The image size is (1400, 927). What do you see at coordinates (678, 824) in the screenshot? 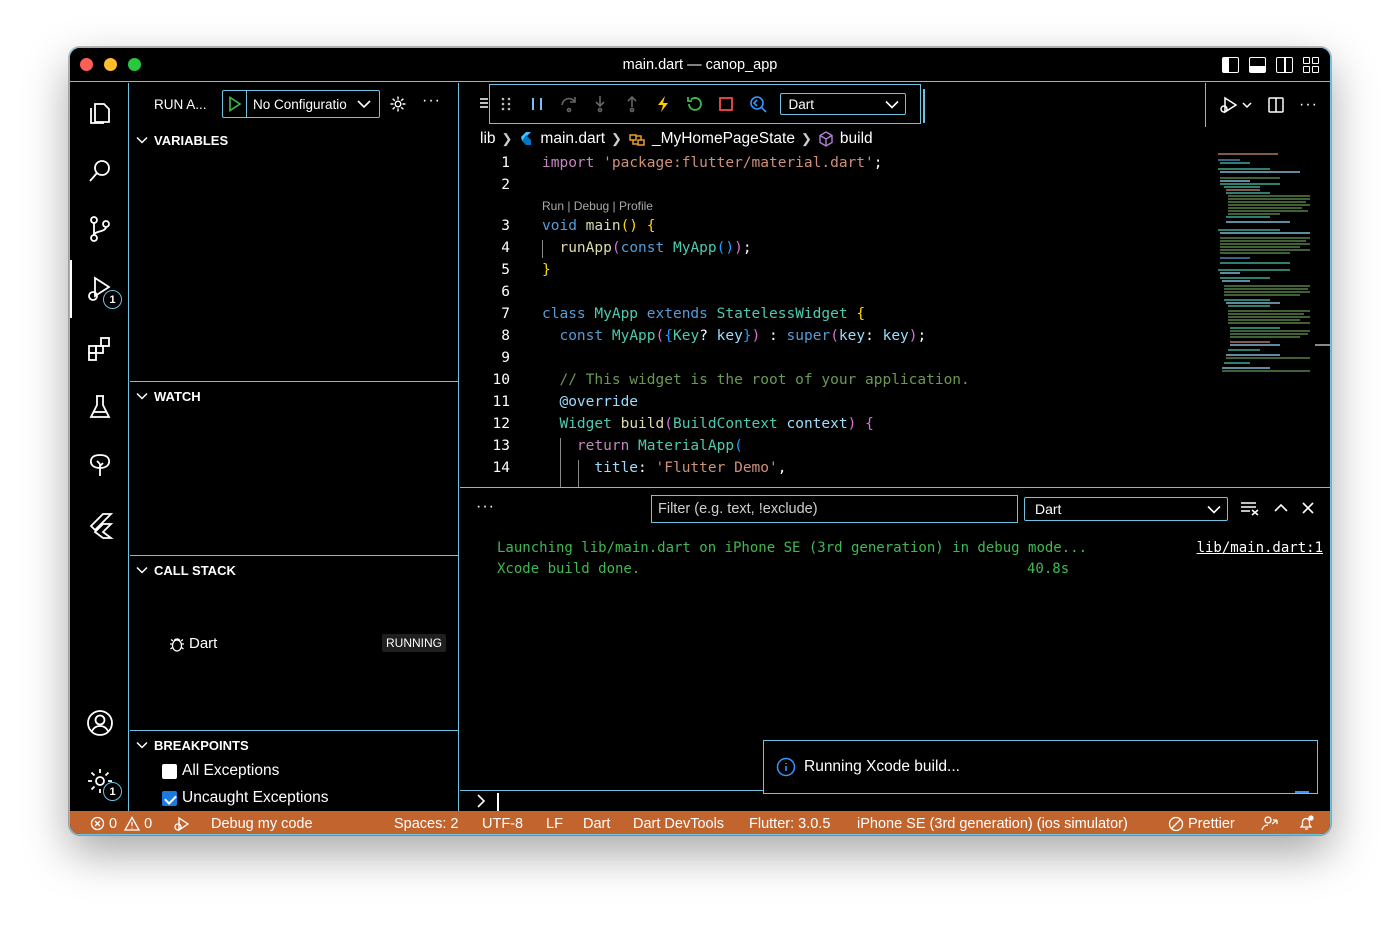
I see `devtools-status: Dart DevTools` at bounding box center [678, 824].